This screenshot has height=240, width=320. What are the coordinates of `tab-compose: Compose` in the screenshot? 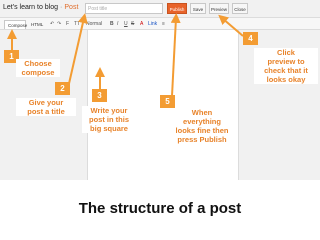 It's located at (15, 24).